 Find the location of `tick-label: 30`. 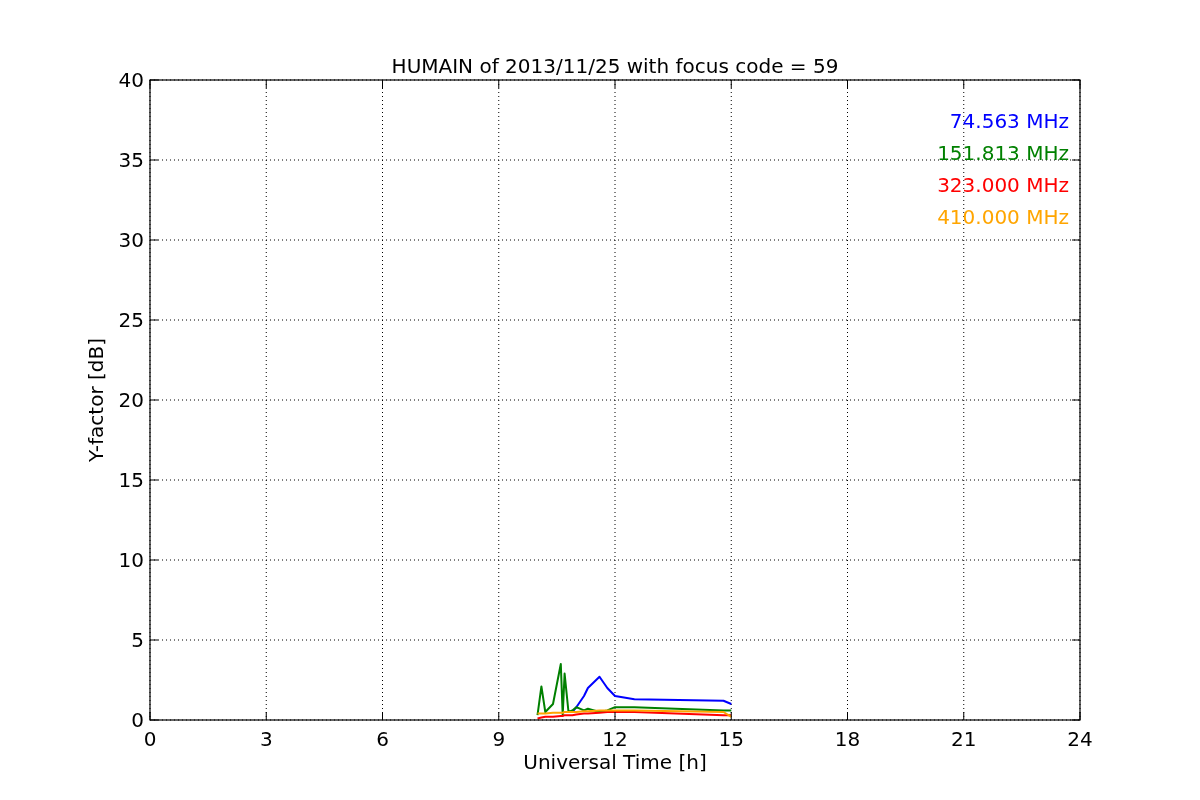

tick-label: 30 is located at coordinates (131, 240).